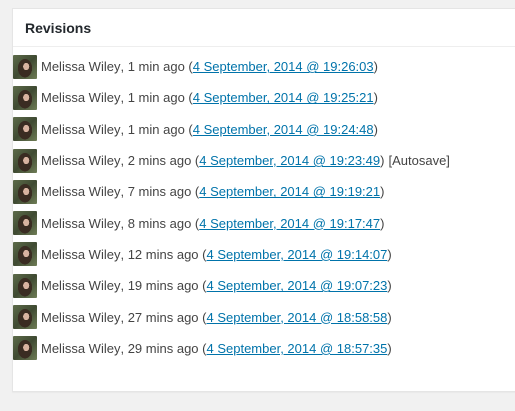  What do you see at coordinates (264, 28) in the screenshot?
I see `panel-header: Revisions` at bounding box center [264, 28].